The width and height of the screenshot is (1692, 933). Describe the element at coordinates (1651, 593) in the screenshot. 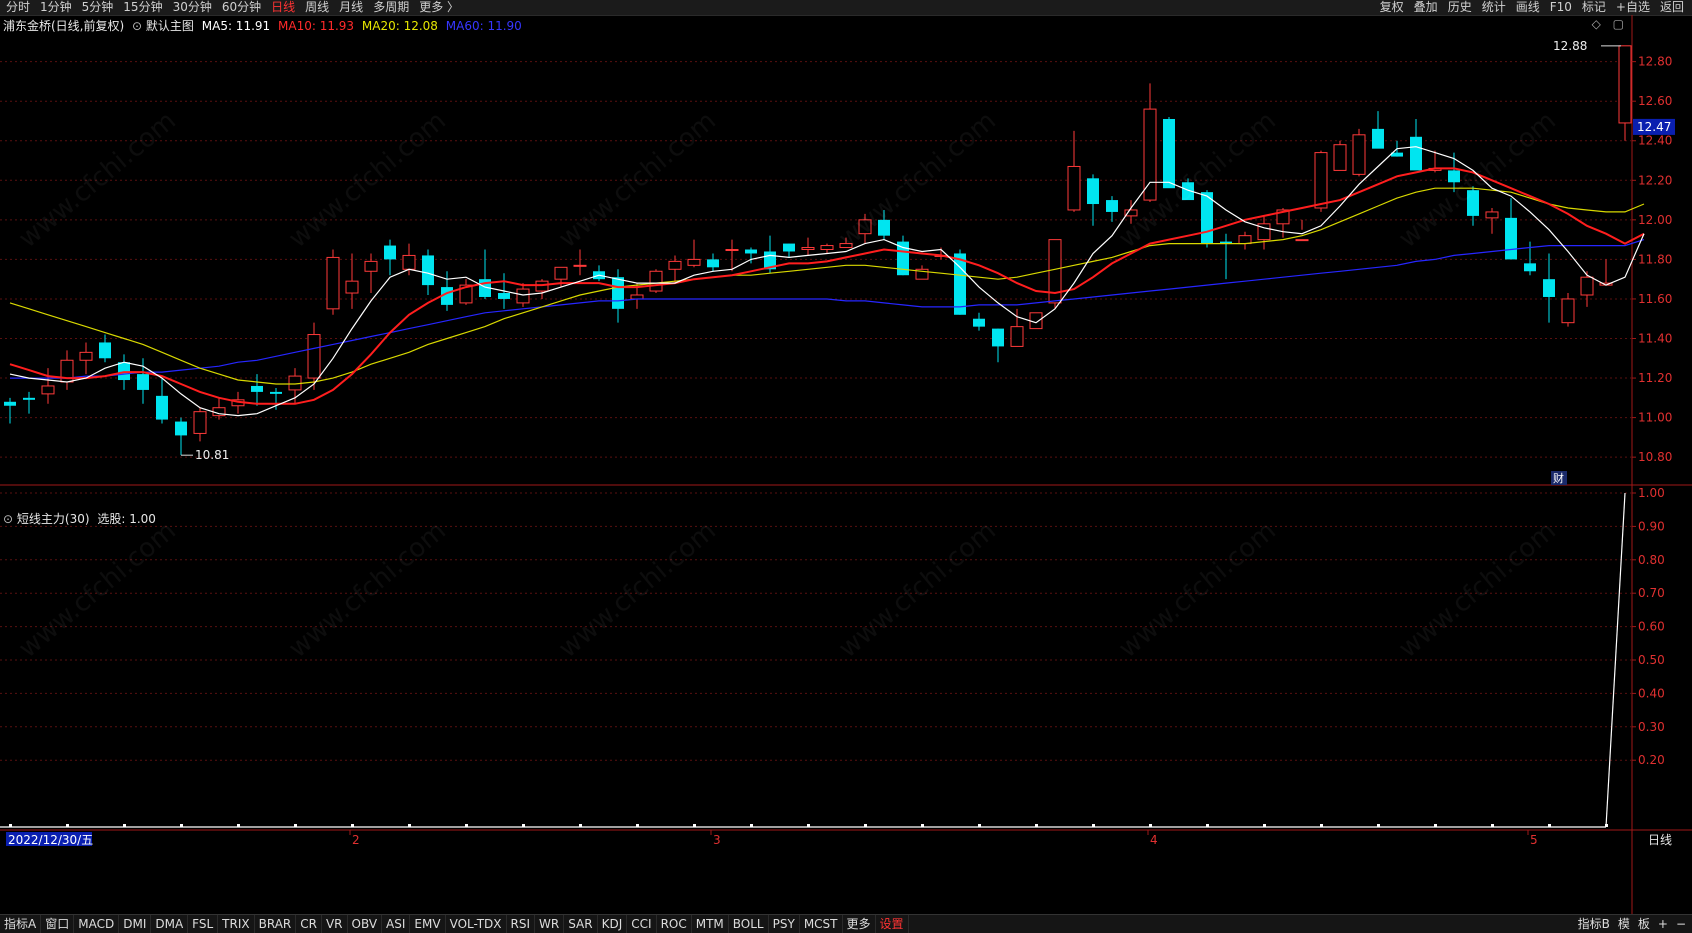

I see `sub-y-tick-label: 0.70` at that location.